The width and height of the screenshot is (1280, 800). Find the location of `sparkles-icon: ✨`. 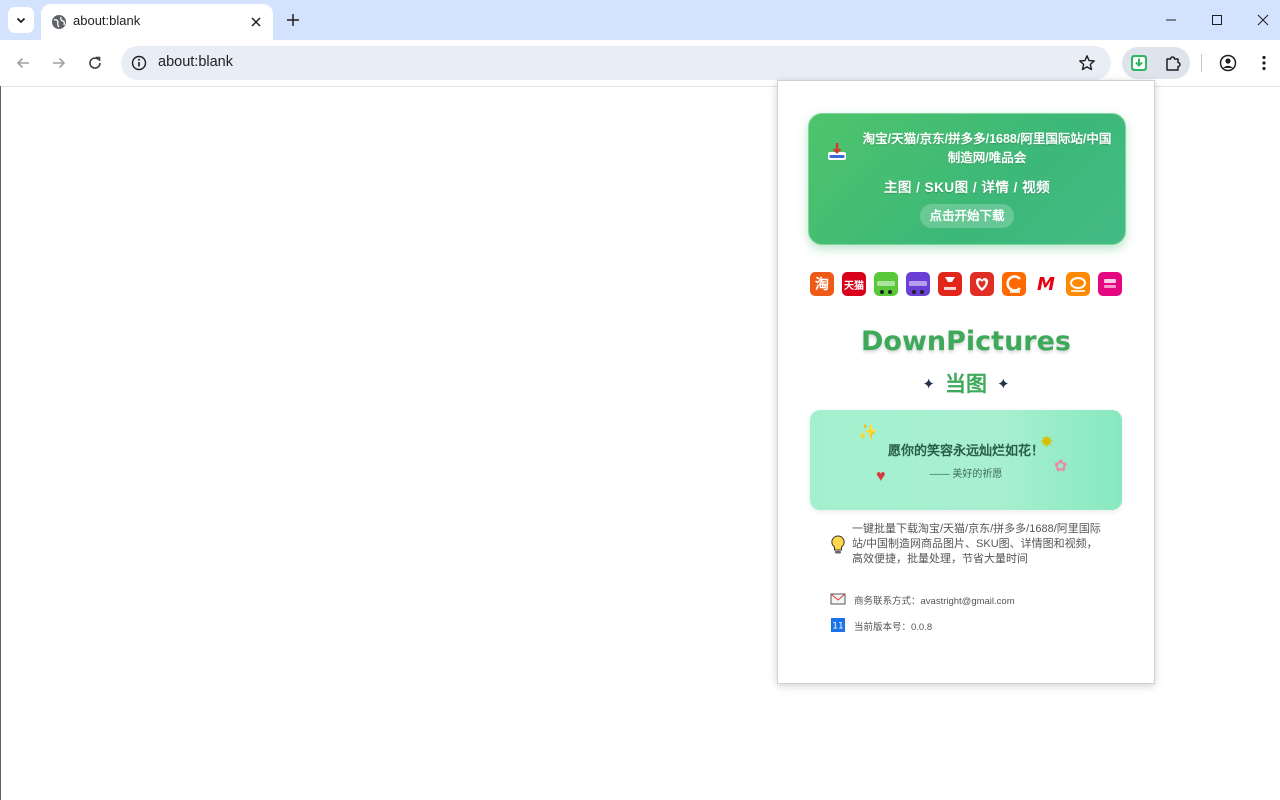

sparkles-icon: ✨ is located at coordinates (868, 432).